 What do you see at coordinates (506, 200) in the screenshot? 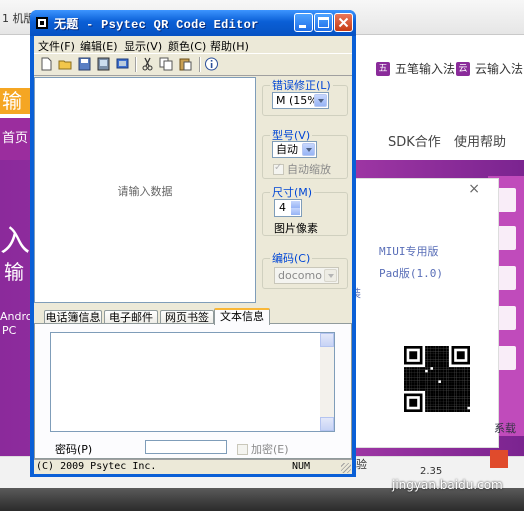
I see `side-app-icon` at bounding box center [506, 200].